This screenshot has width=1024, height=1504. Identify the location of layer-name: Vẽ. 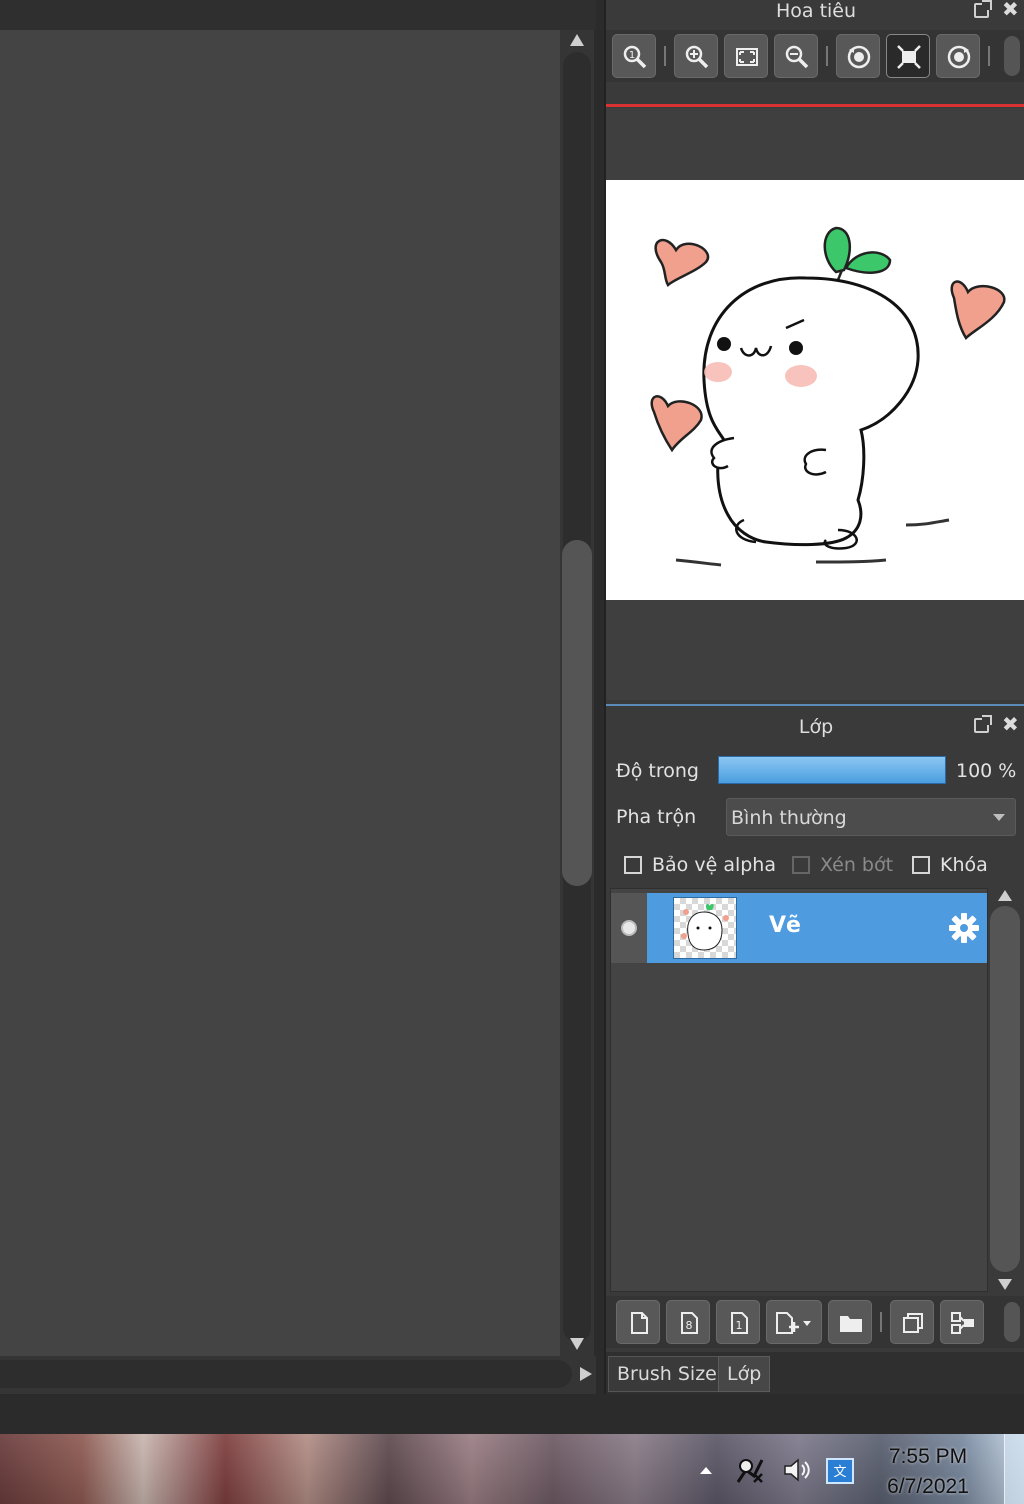
(785, 925).